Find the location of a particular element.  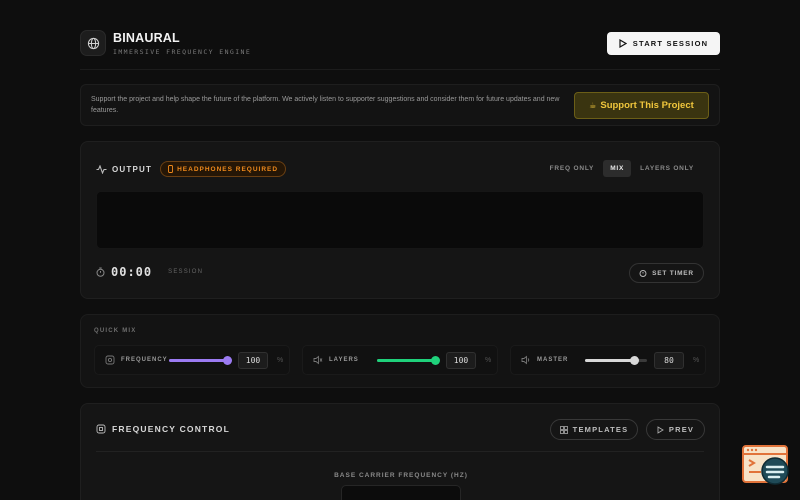

floating-assistant-widget is located at coordinates (766, 466).